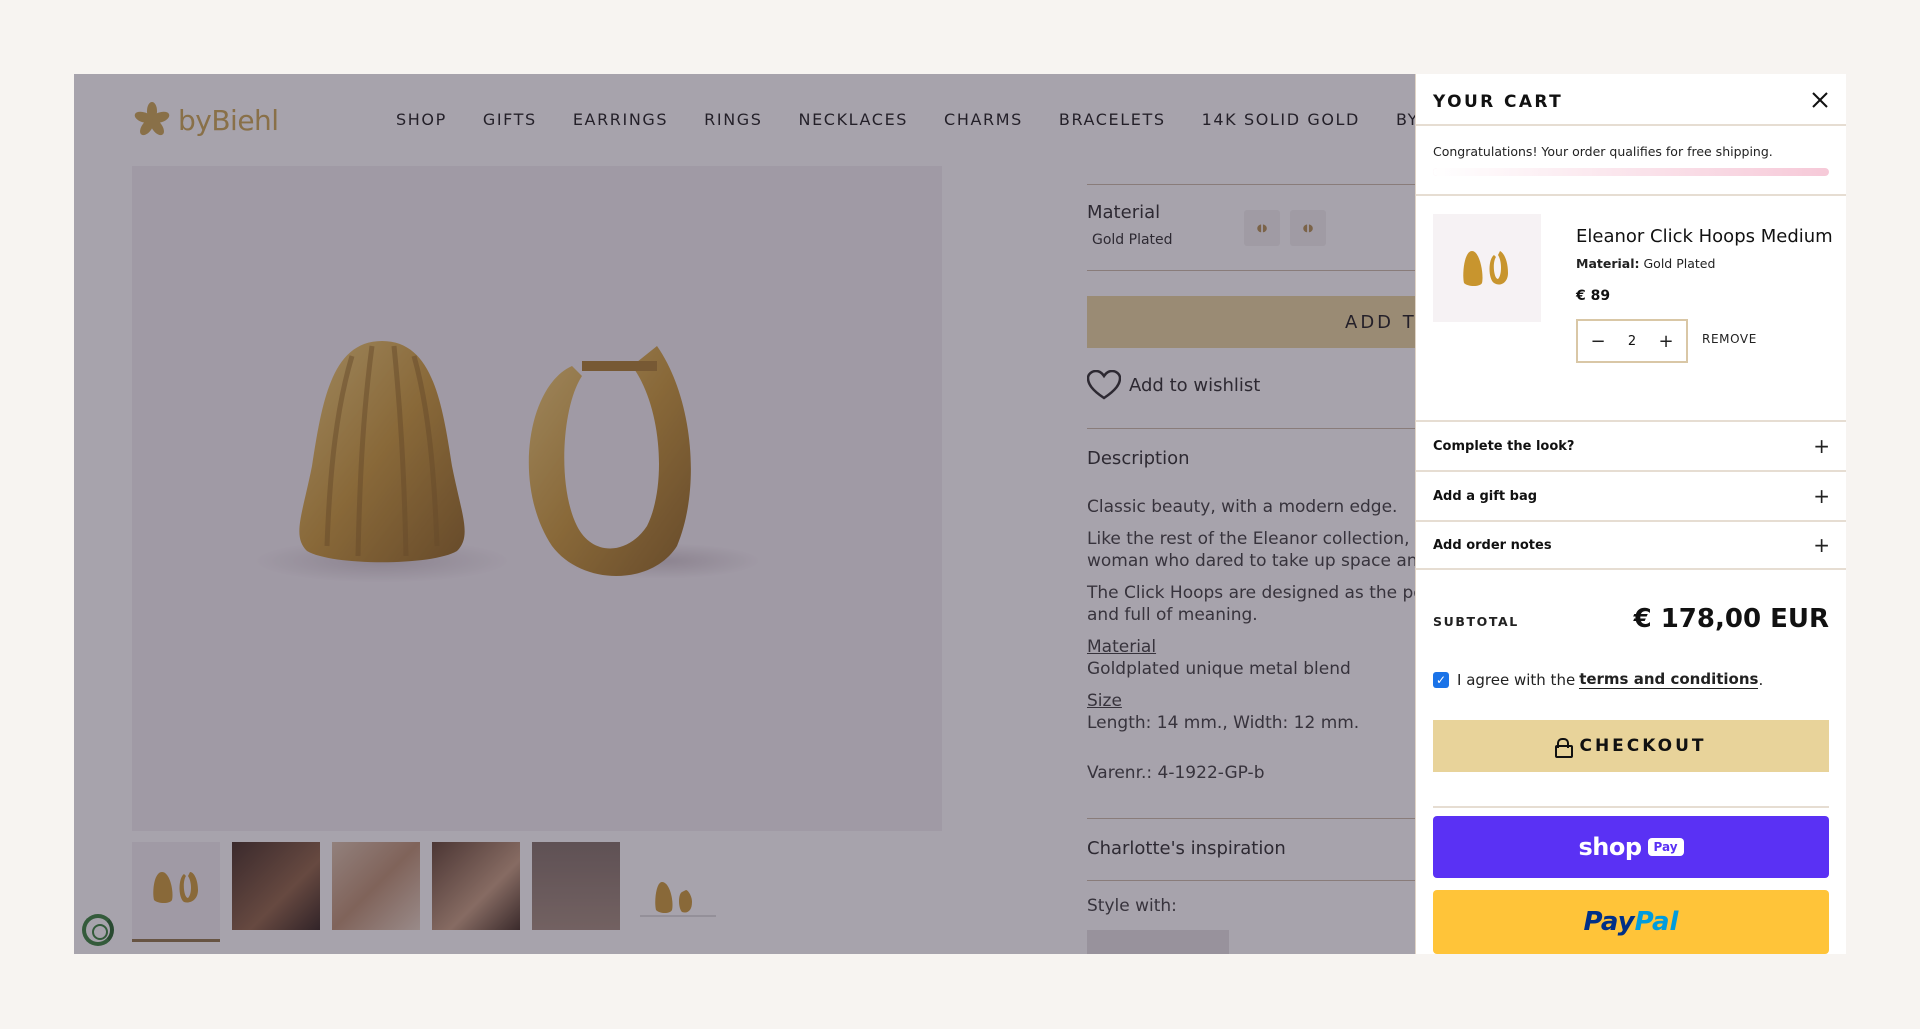 The width and height of the screenshot is (1920, 1029). Describe the element at coordinates (1631, 495) in the screenshot. I see `accordion-gift-bag: Add a gift bag +` at that location.